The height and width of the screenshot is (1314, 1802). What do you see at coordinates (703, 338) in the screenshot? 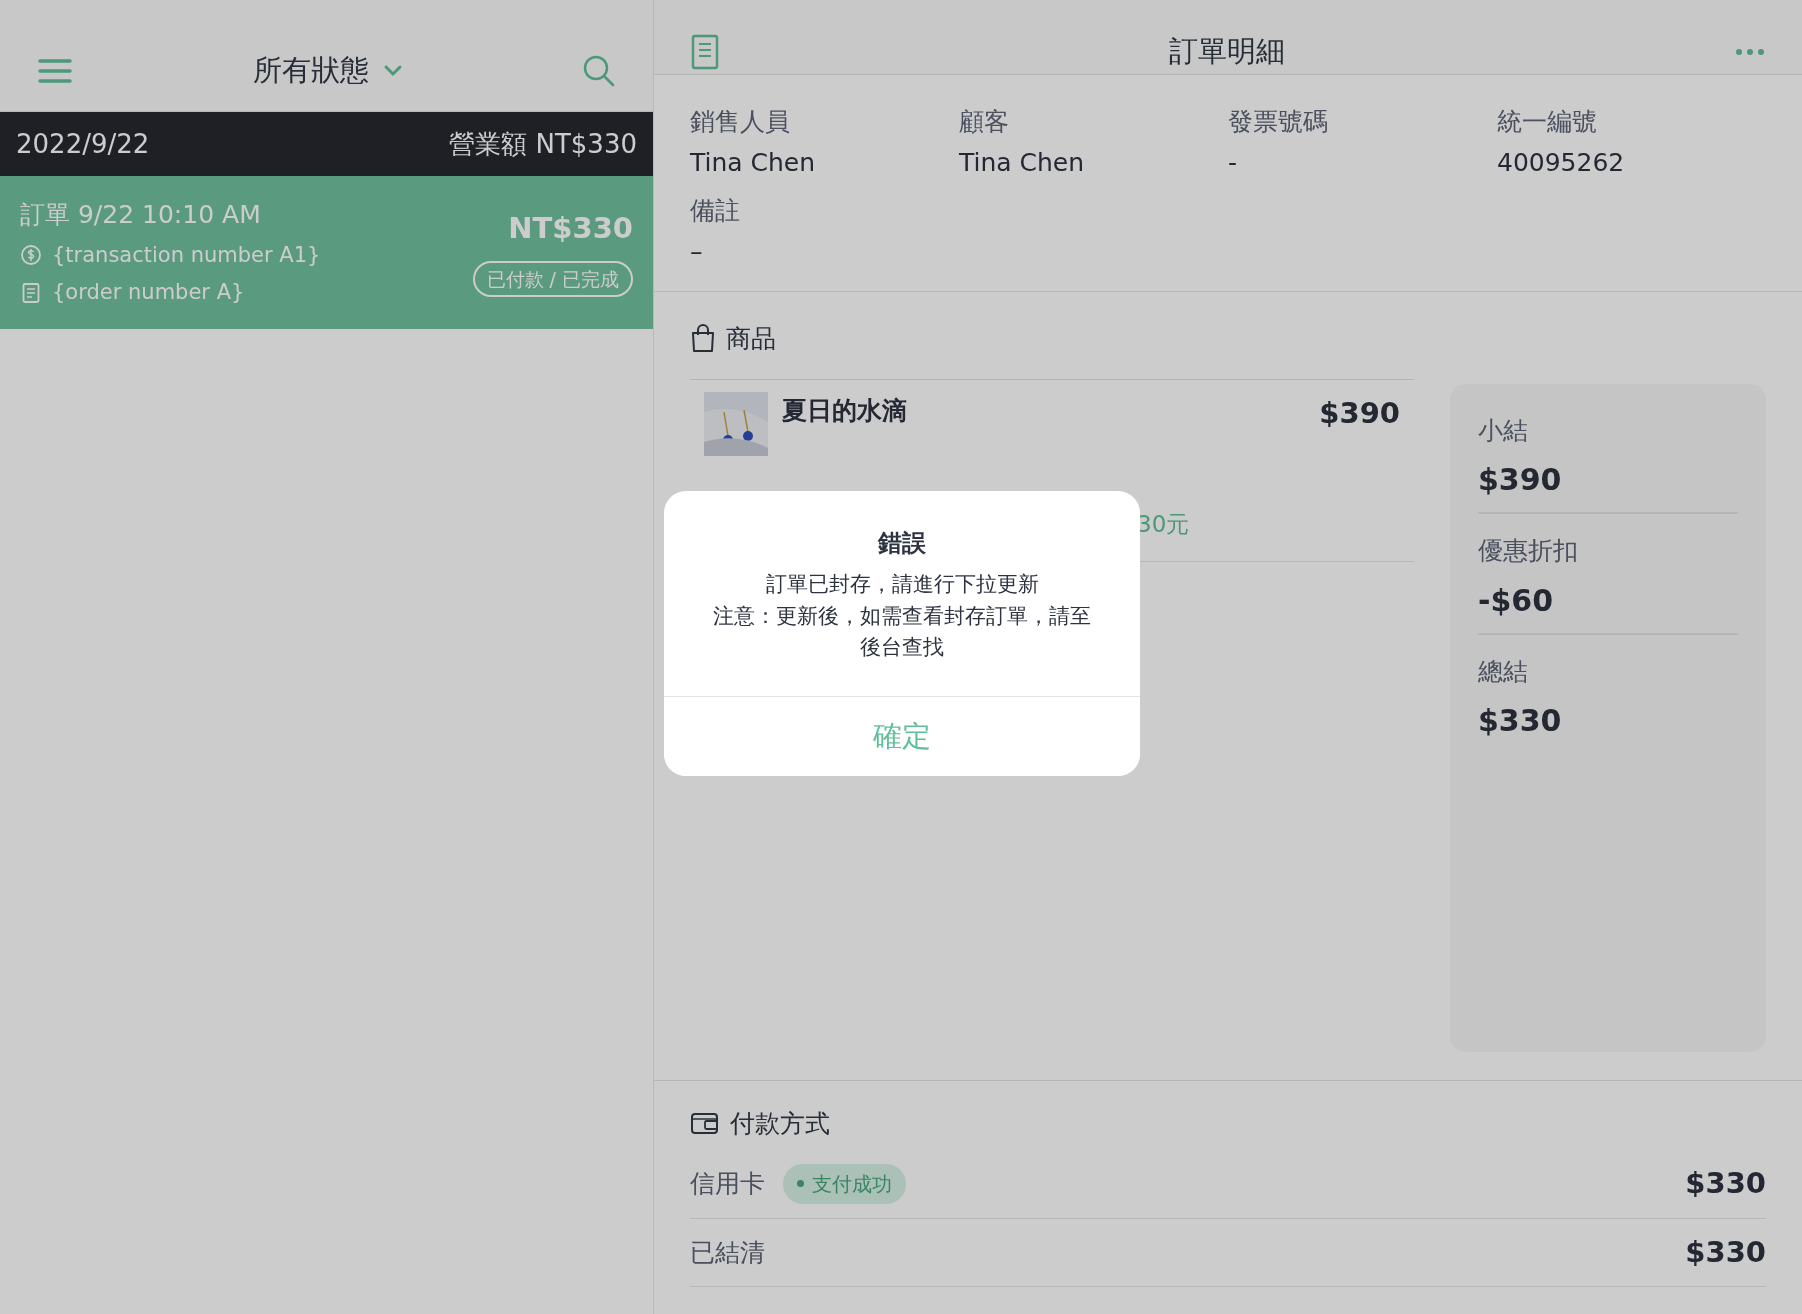
I see `bag-icon` at bounding box center [703, 338].